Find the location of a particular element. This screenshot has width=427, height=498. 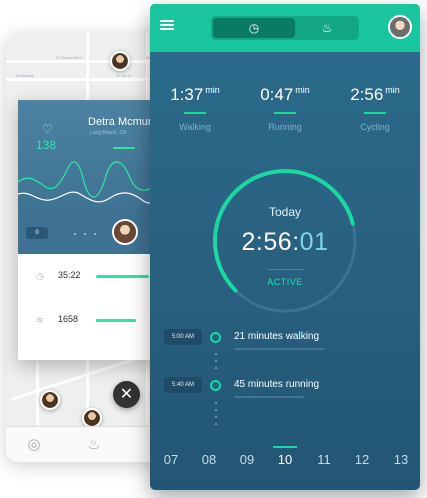

status-label: ACTIVE is located at coordinates (285, 282).